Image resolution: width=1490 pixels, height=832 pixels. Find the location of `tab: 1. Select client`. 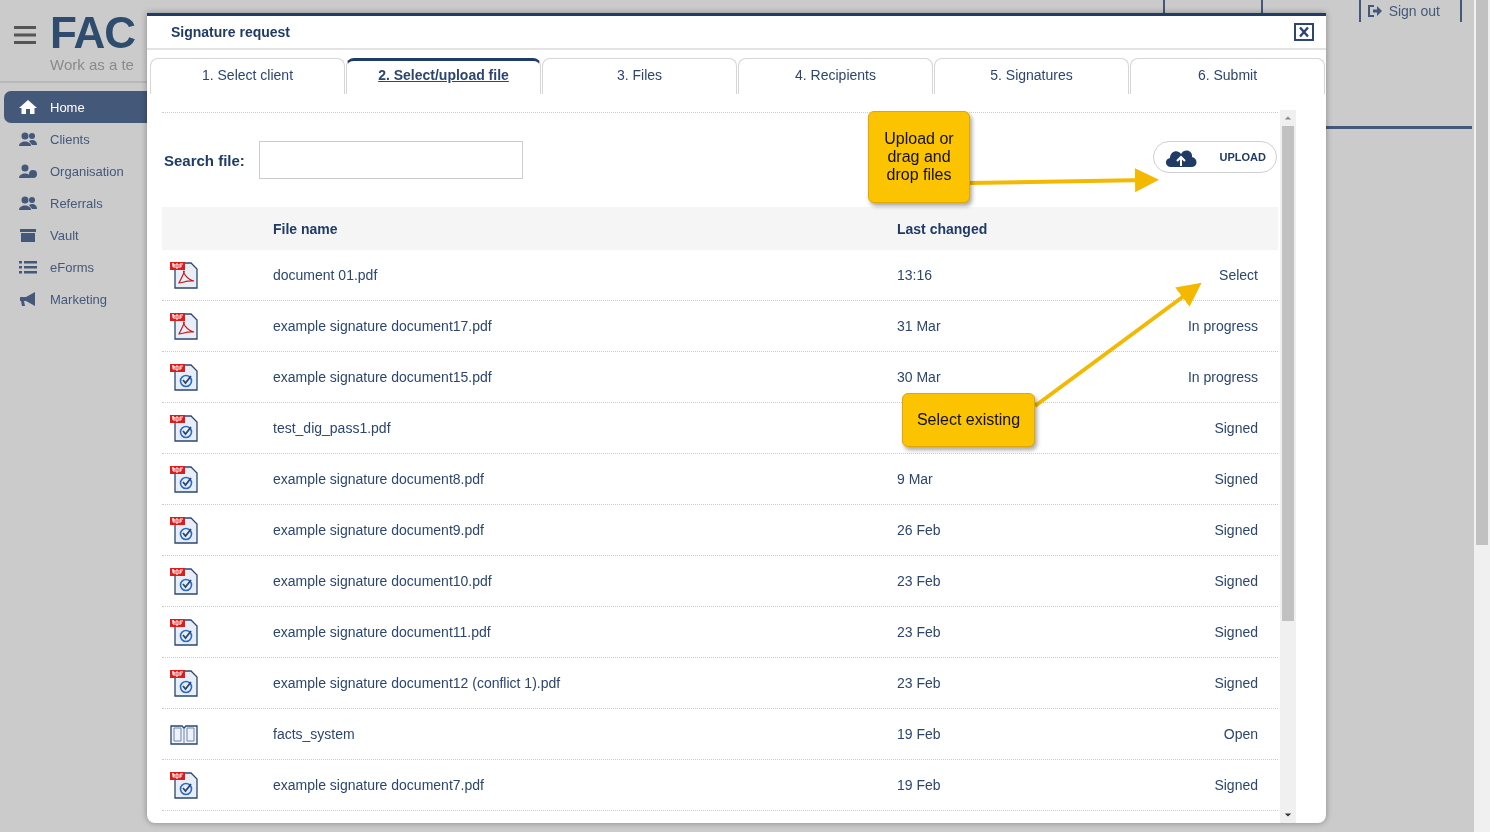

tab: 1. Select client is located at coordinates (247, 76).